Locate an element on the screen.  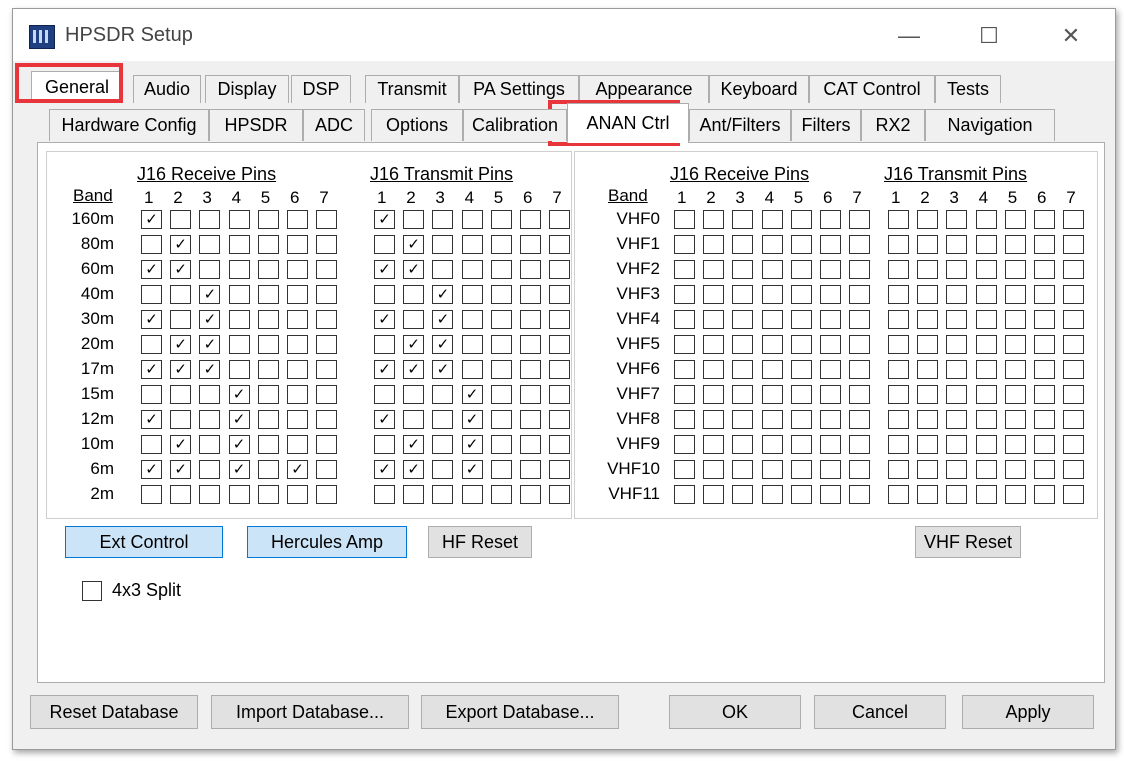
tab-keyboard: Keyboard is located at coordinates (759, 89).